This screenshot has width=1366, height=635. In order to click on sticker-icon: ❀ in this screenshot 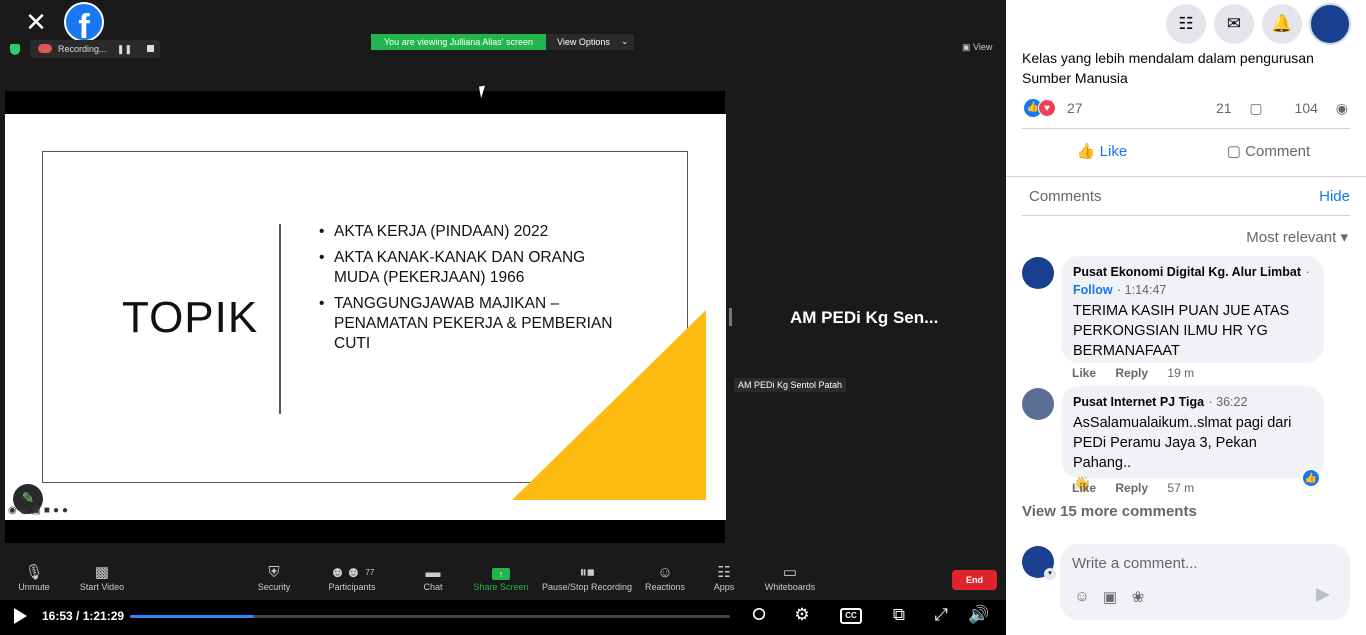, I will do `click(1138, 597)`.